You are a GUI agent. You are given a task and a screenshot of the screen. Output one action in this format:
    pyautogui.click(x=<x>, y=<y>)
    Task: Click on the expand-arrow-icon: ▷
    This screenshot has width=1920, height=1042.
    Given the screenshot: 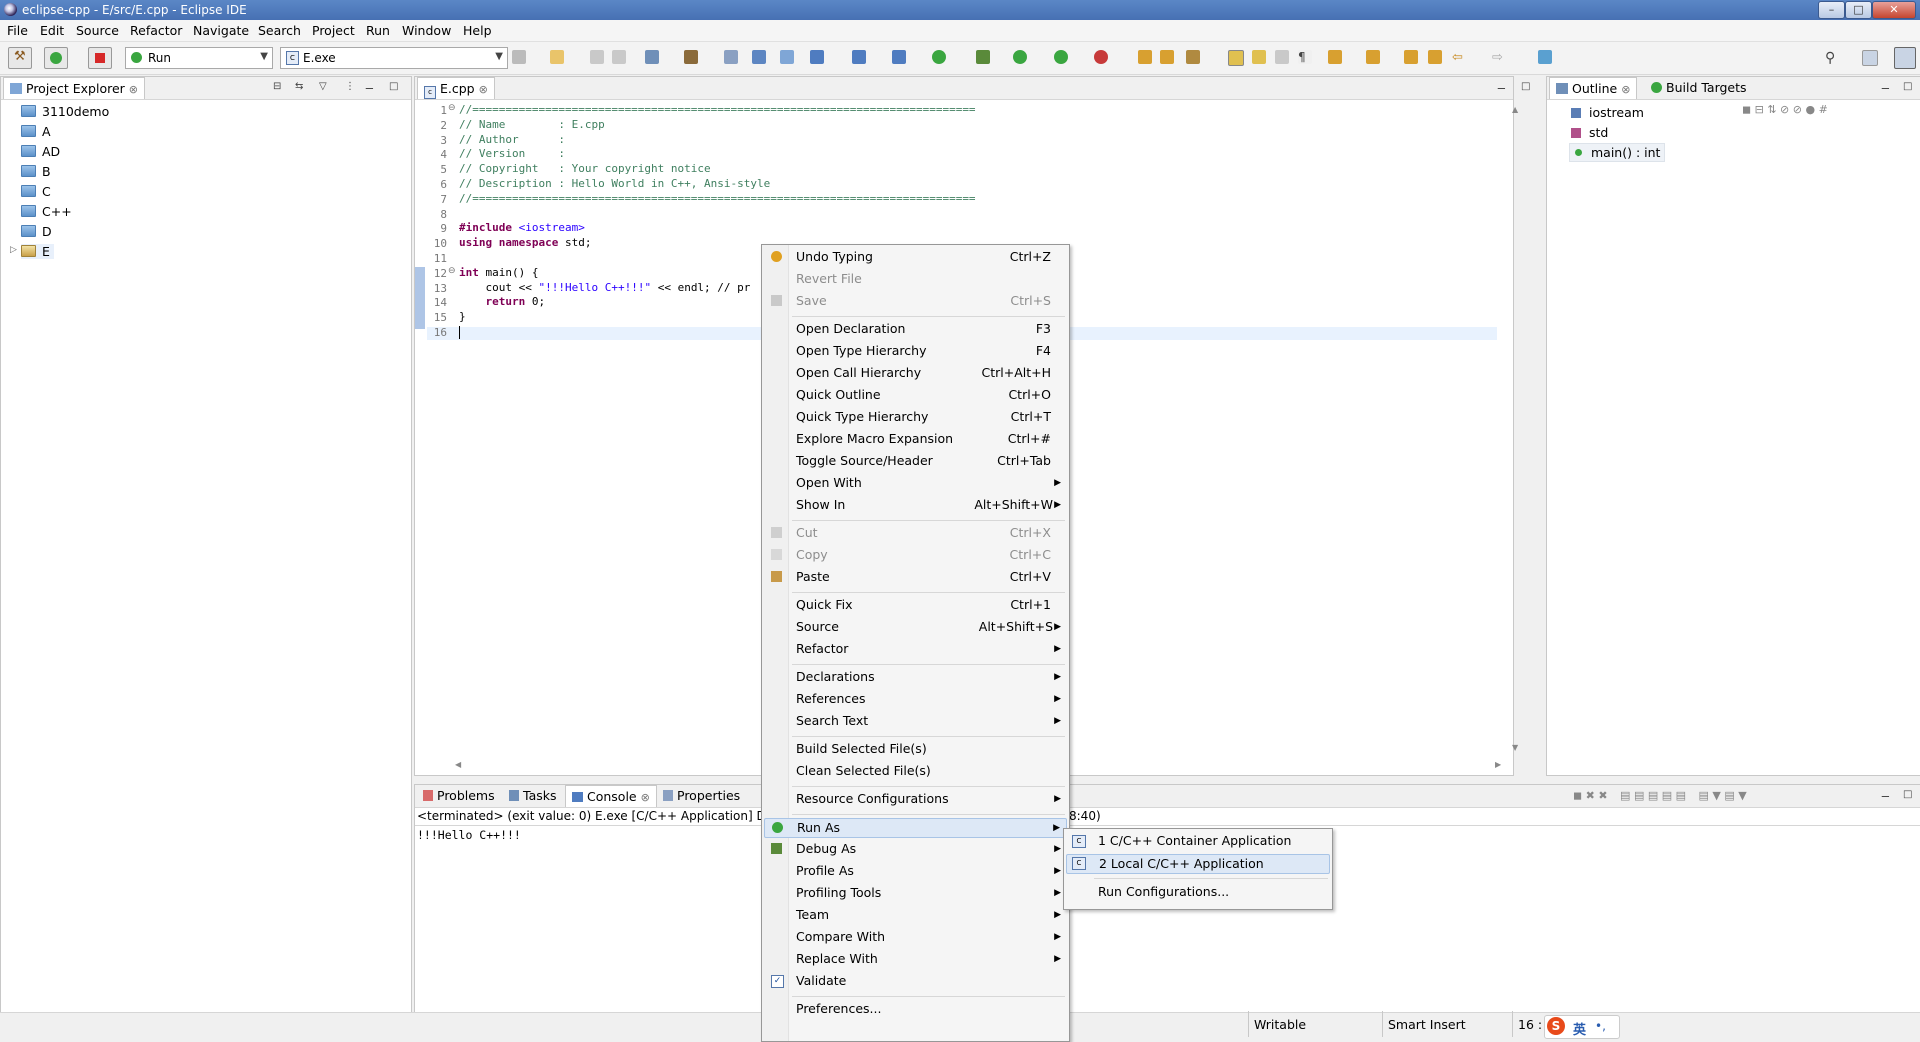 What is the action you would take?
    pyautogui.click(x=13, y=250)
    